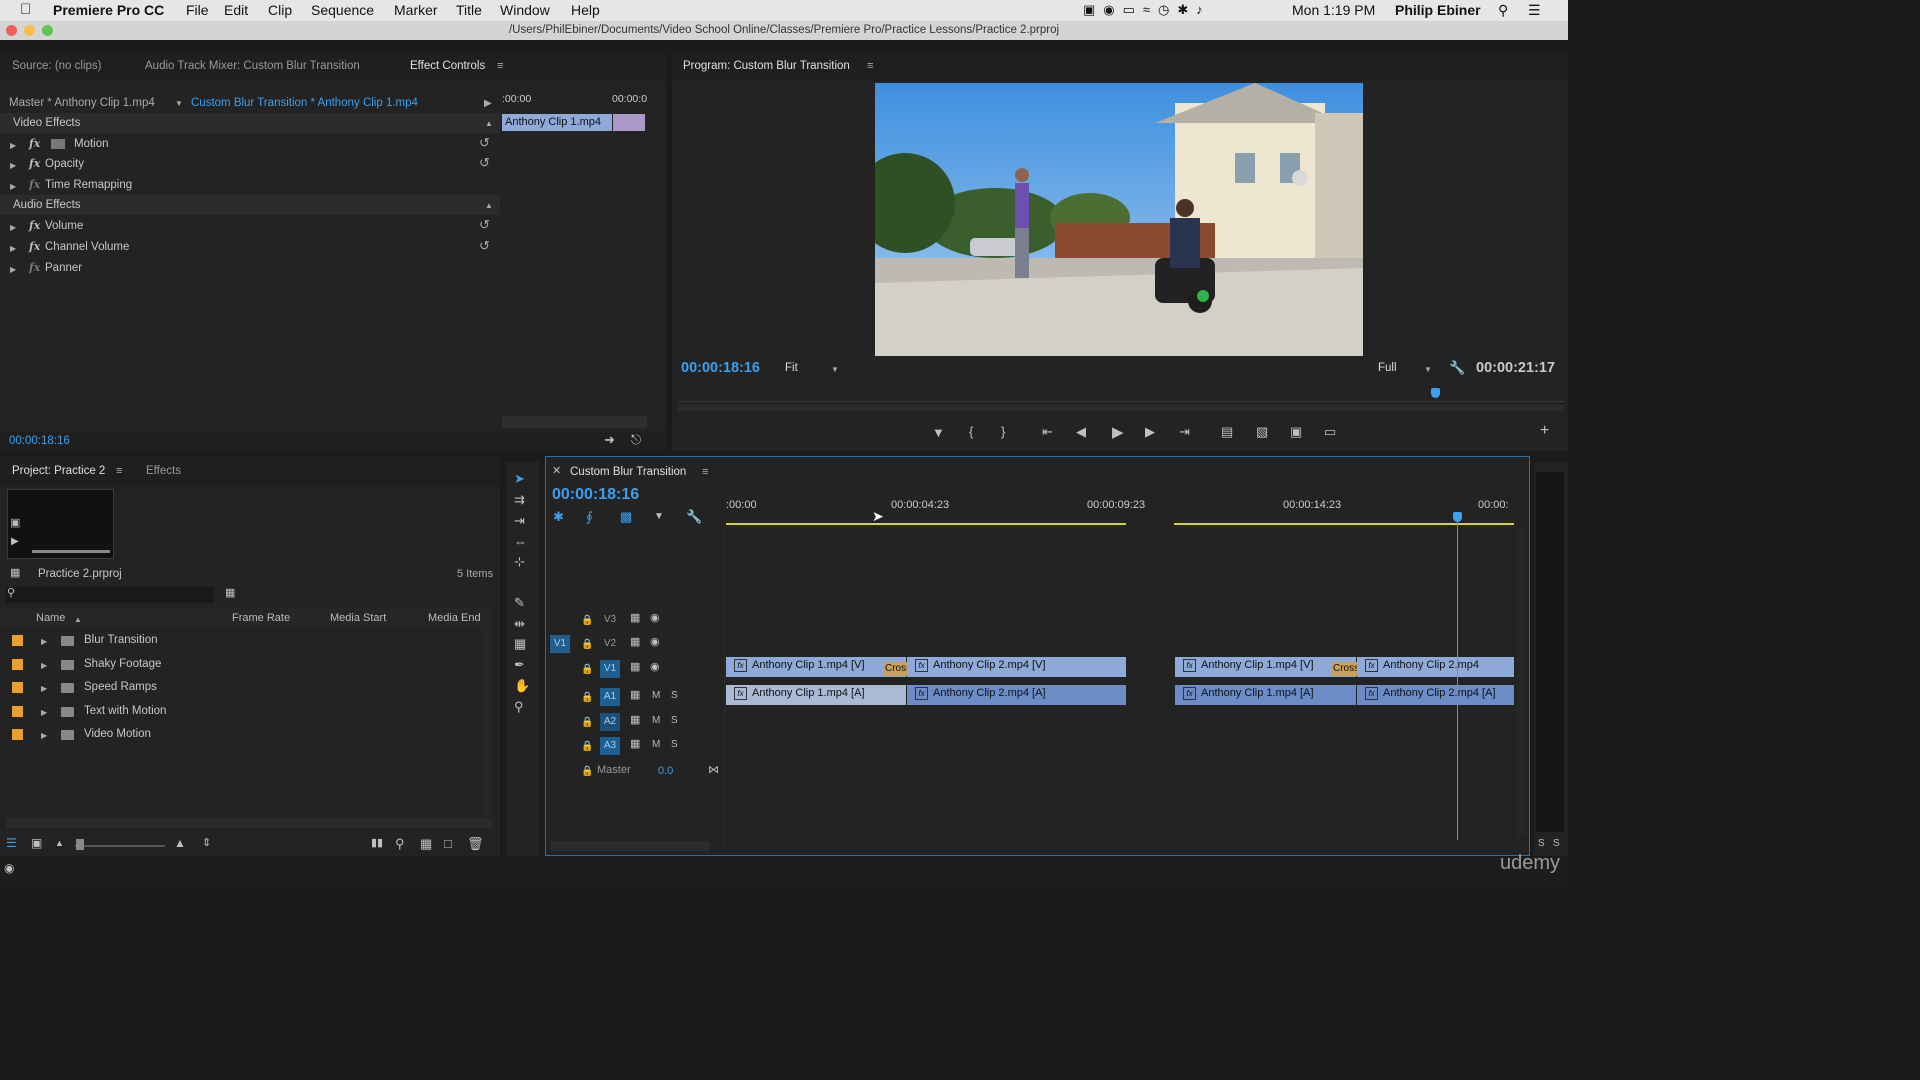 Image resolution: width=1920 pixels, height=1080 pixels. What do you see at coordinates (1265, 667) in the screenshot?
I see `timeline-clip-video: fx Anthony Clip 1.mp4 [V]` at bounding box center [1265, 667].